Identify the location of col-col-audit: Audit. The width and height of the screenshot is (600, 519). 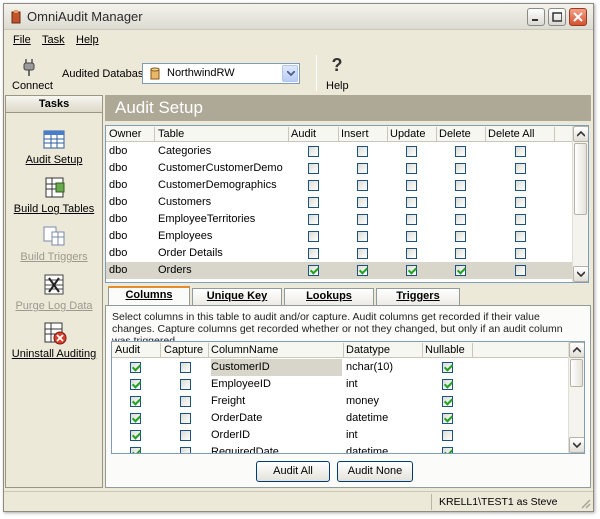
(127, 350).